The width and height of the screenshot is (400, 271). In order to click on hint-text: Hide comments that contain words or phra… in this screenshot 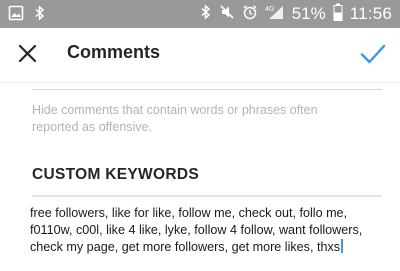, I will do `click(175, 118)`.